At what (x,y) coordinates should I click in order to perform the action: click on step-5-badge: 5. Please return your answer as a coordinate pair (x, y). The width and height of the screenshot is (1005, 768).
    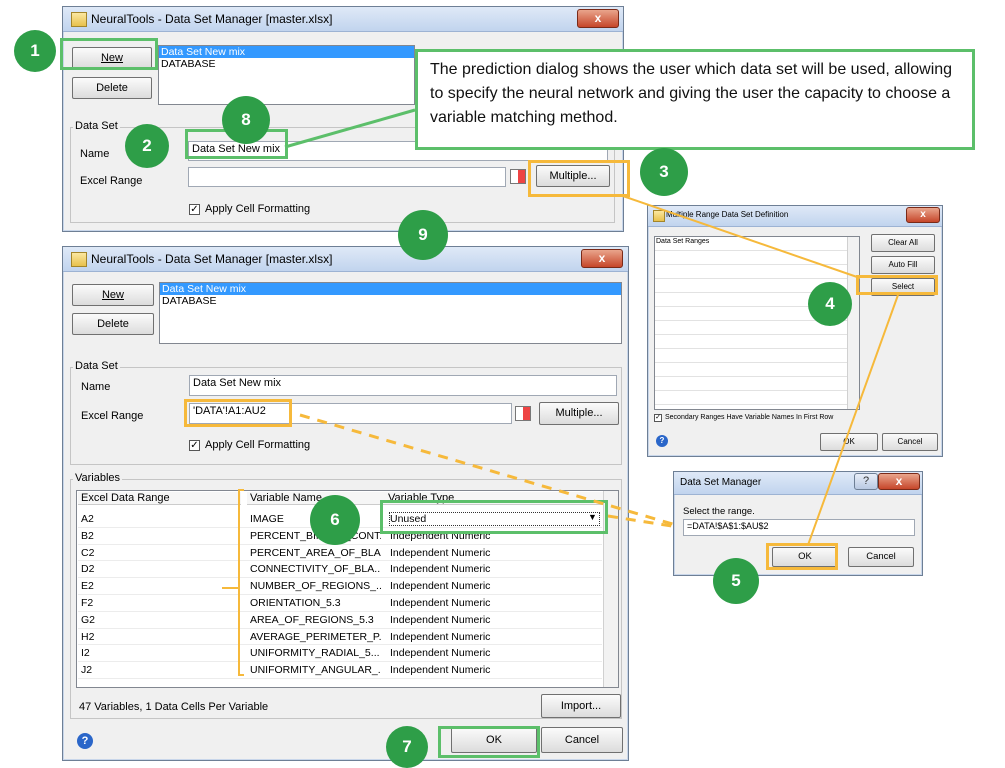
    Looking at the image, I should click on (736, 581).